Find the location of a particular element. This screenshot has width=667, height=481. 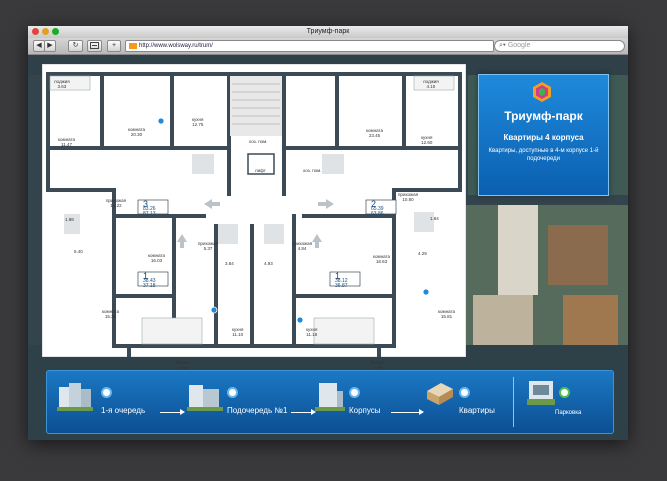

nav-step-first-queue: 1-я очередь is located at coordinates (112, 402).